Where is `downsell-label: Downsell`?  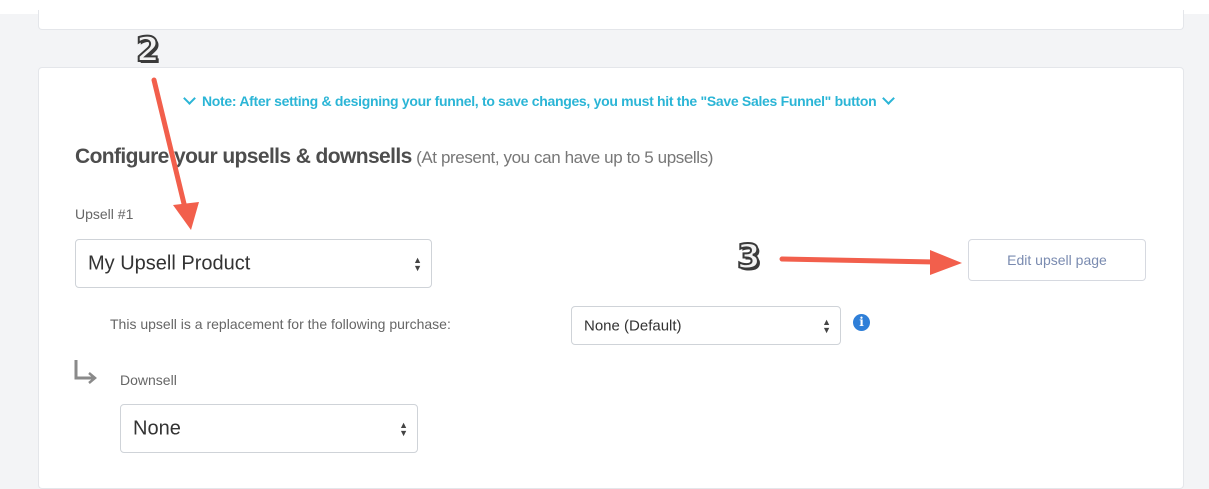 downsell-label: Downsell is located at coordinates (148, 380).